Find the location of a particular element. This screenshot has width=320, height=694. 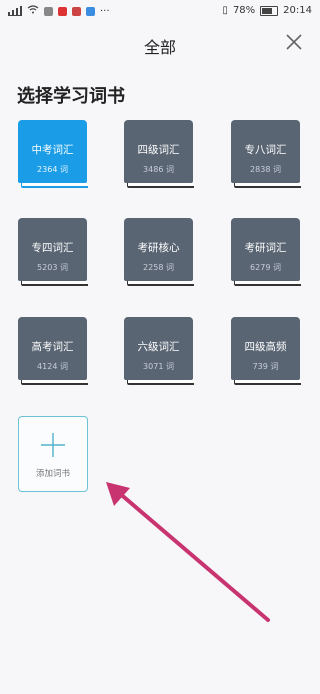

book-card-cet4-frequent: 四级高频 739 词 is located at coordinates (266, 352).